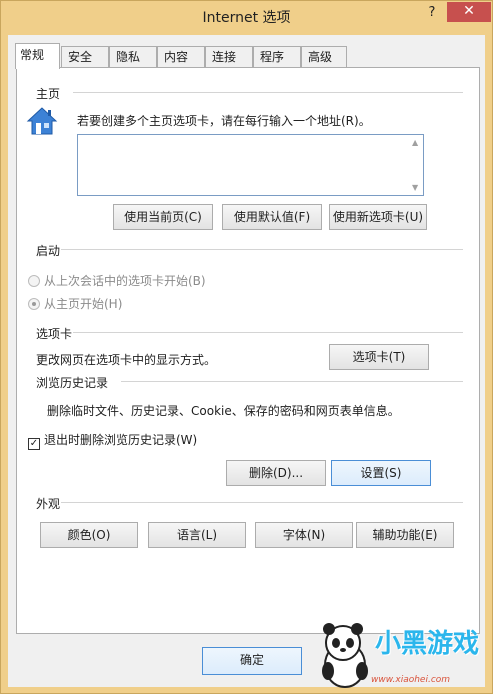 This screenshot has width=493, height=694. What do you see at coordinates (469, 12) in the screenshot?
I see `close-button: ✕` at bounding box center [469, 12].